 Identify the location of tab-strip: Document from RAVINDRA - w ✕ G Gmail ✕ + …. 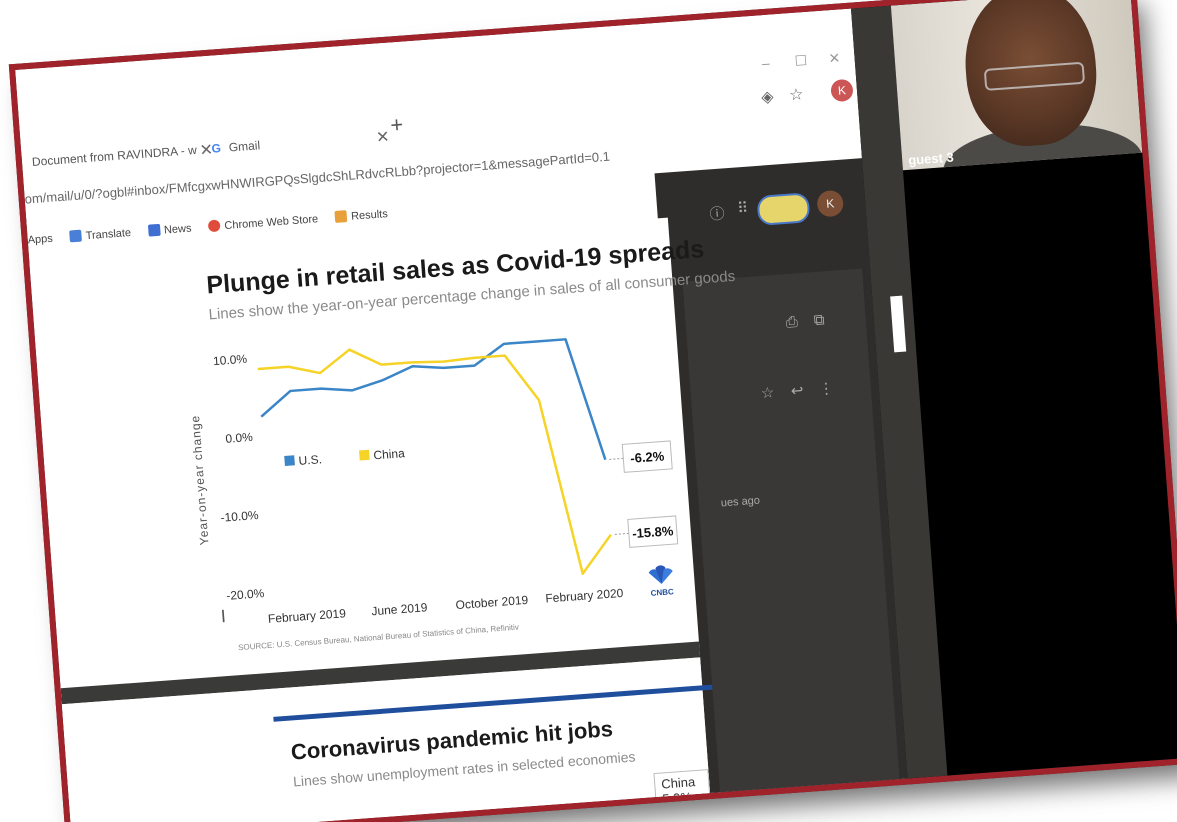
(441, 88).